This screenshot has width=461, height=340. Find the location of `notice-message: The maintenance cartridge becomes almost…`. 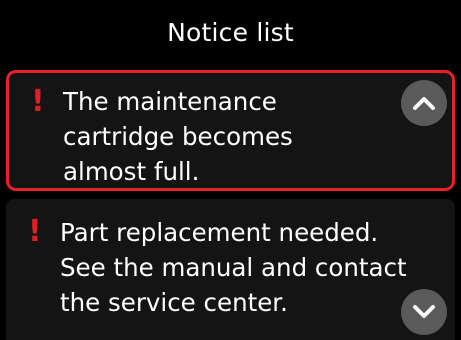

notice-message: The maintenance cartridge becomes almost… is located at coordinates (178, 136).